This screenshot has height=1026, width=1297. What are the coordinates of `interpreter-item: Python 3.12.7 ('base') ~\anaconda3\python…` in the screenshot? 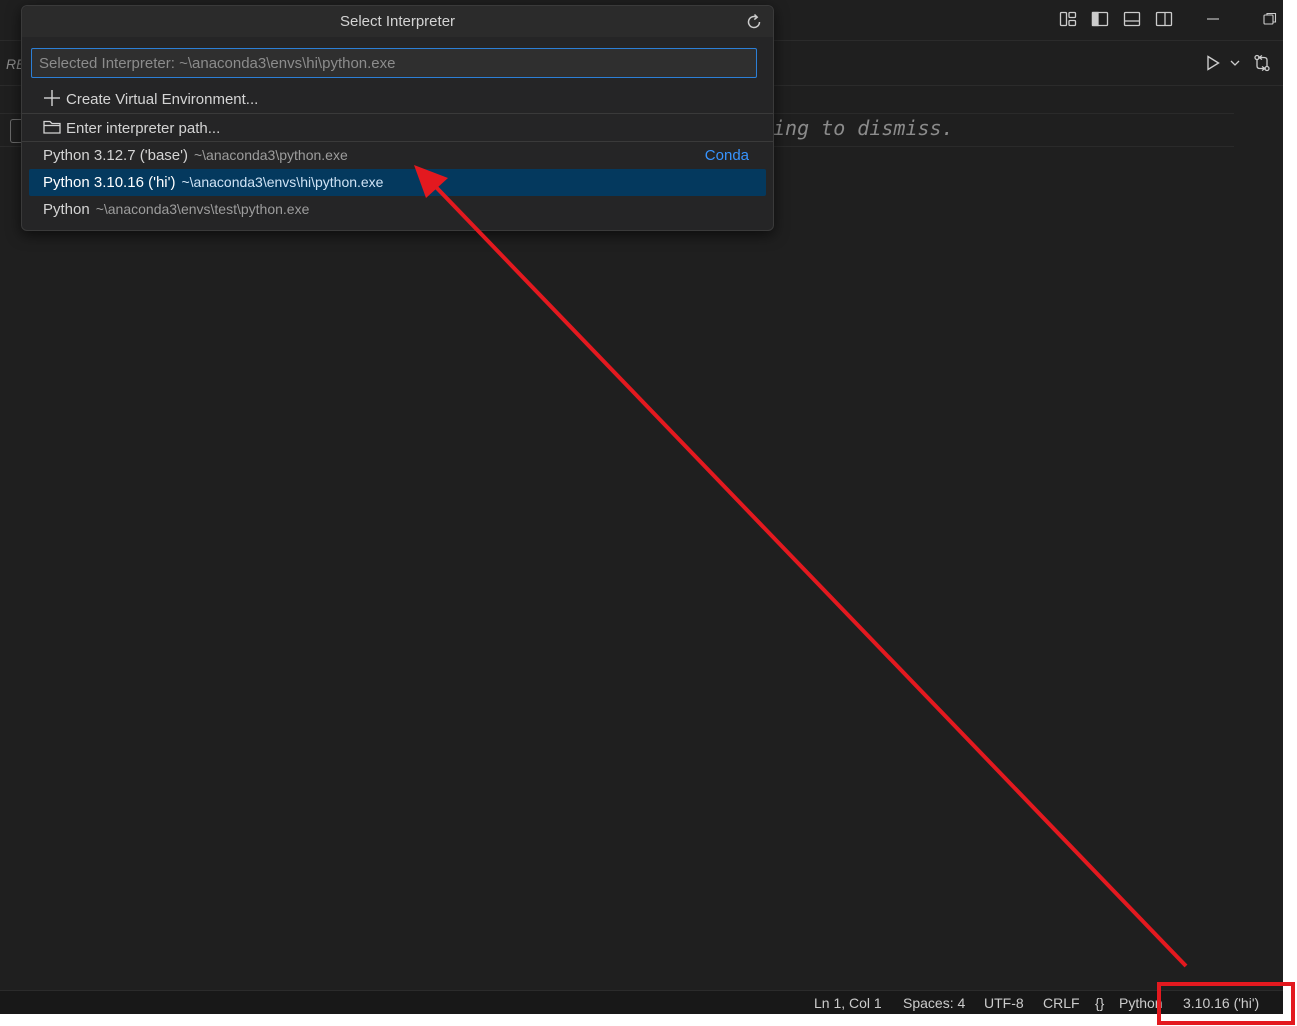 It's located at (397, 155).